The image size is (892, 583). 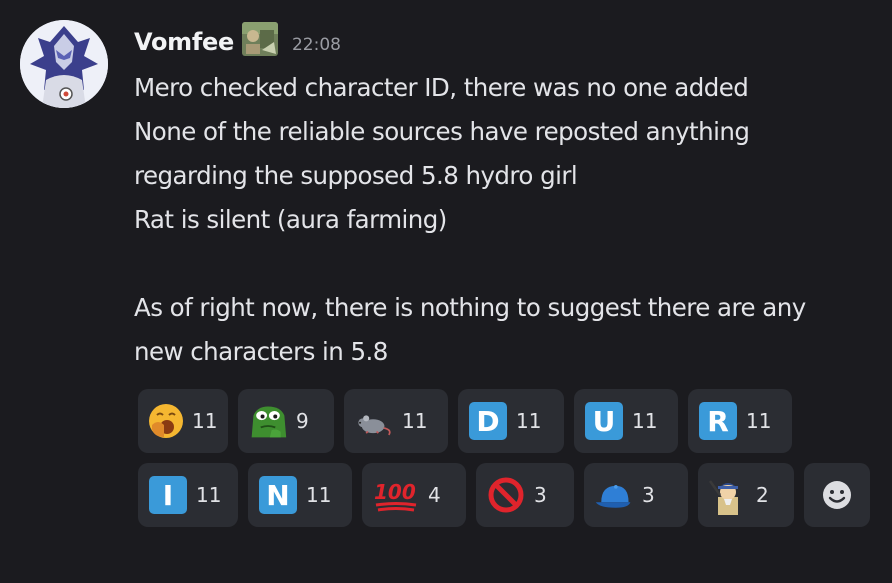 I want to click on reaction-regional-i: I 11, so click(x=188, y=495).